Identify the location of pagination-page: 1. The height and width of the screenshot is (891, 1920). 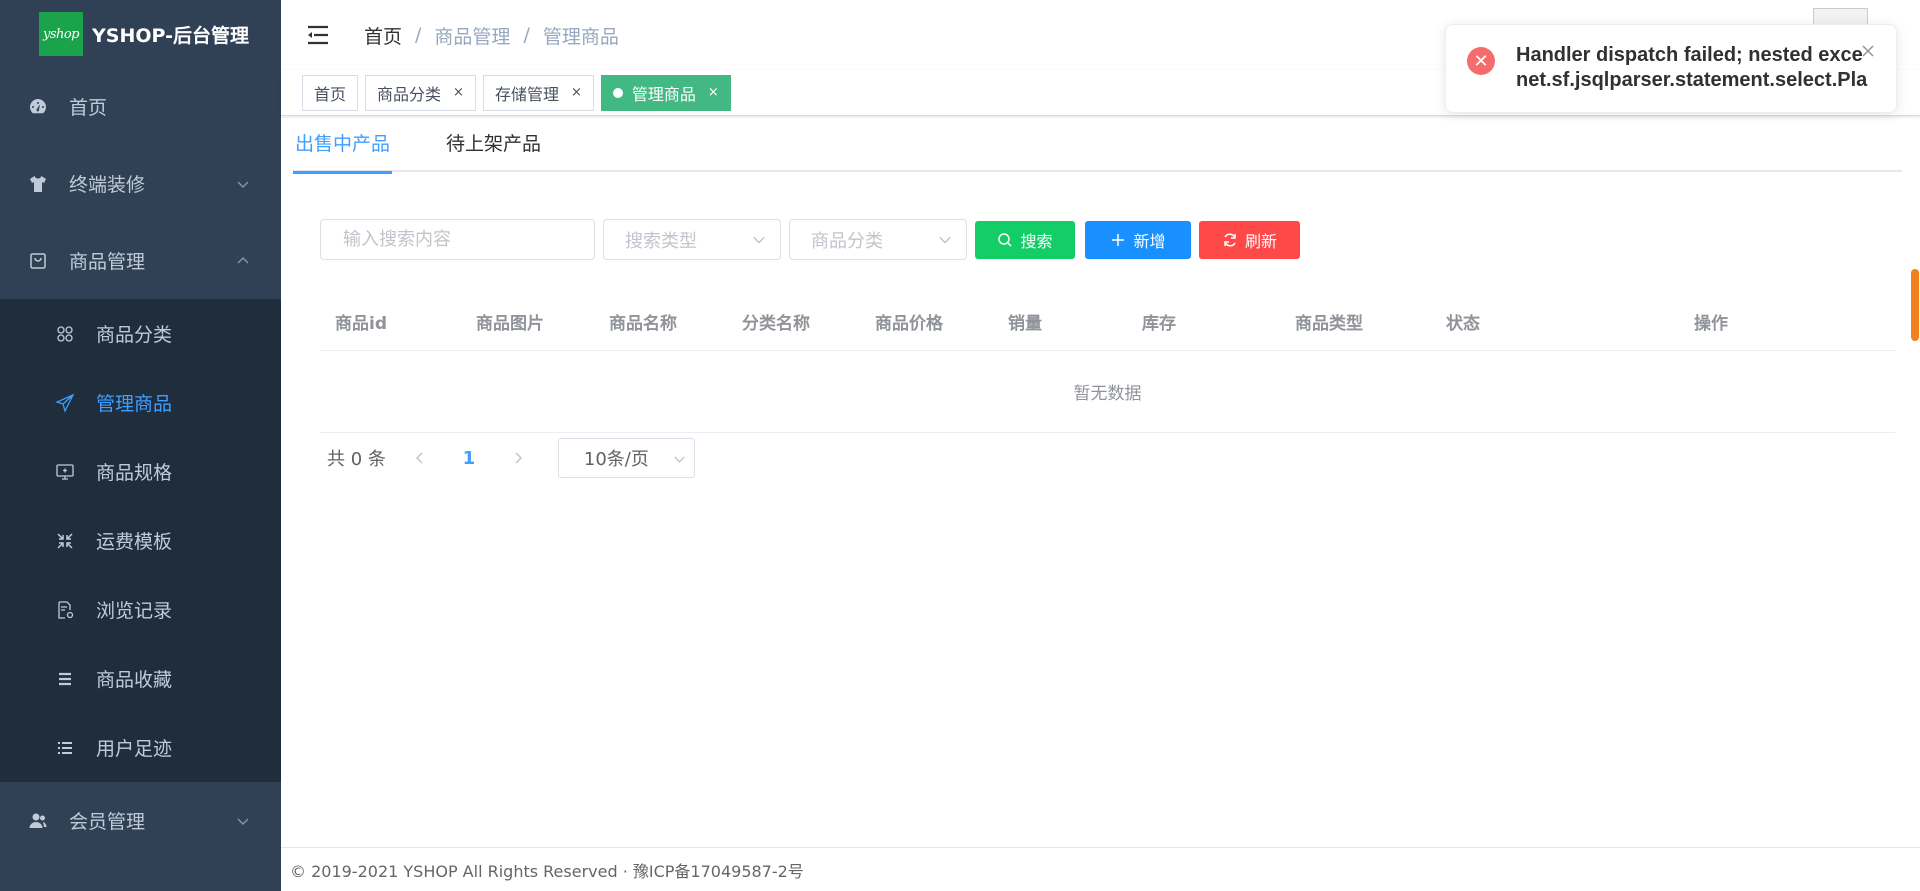
(469, 458).